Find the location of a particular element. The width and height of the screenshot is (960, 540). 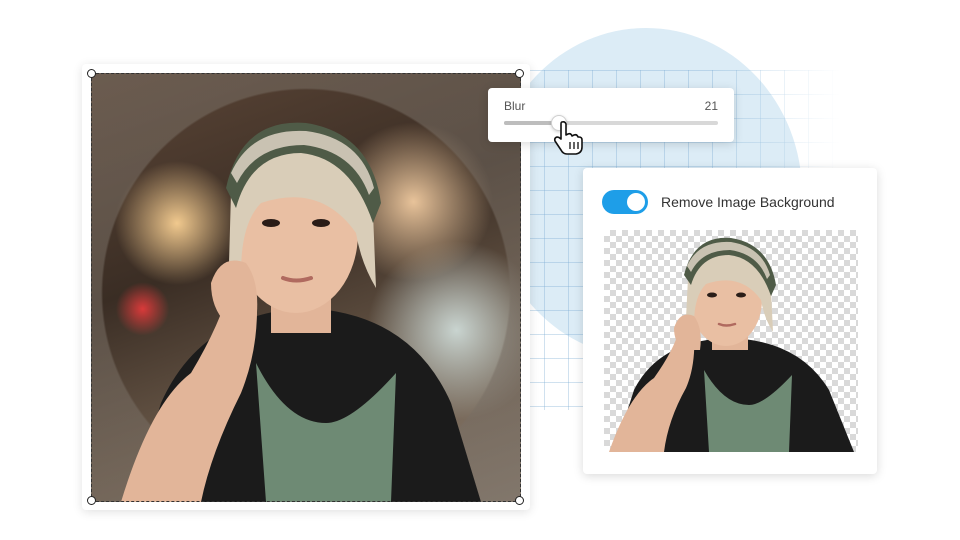

resize-handle-bottom-right is located at coordinates (519, 500).